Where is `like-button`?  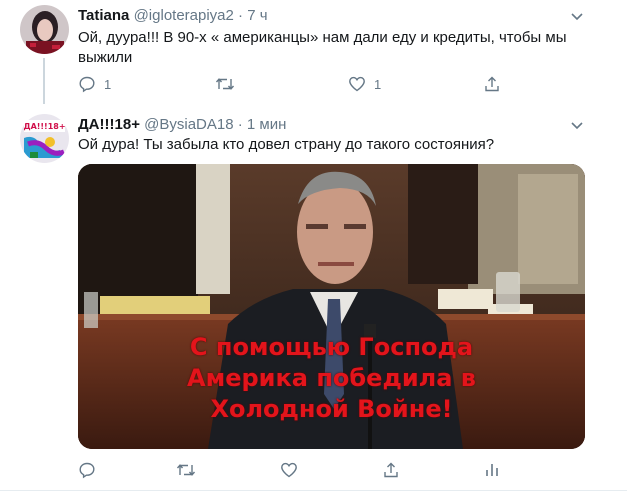 like-button is located at coordinates (289, 470).